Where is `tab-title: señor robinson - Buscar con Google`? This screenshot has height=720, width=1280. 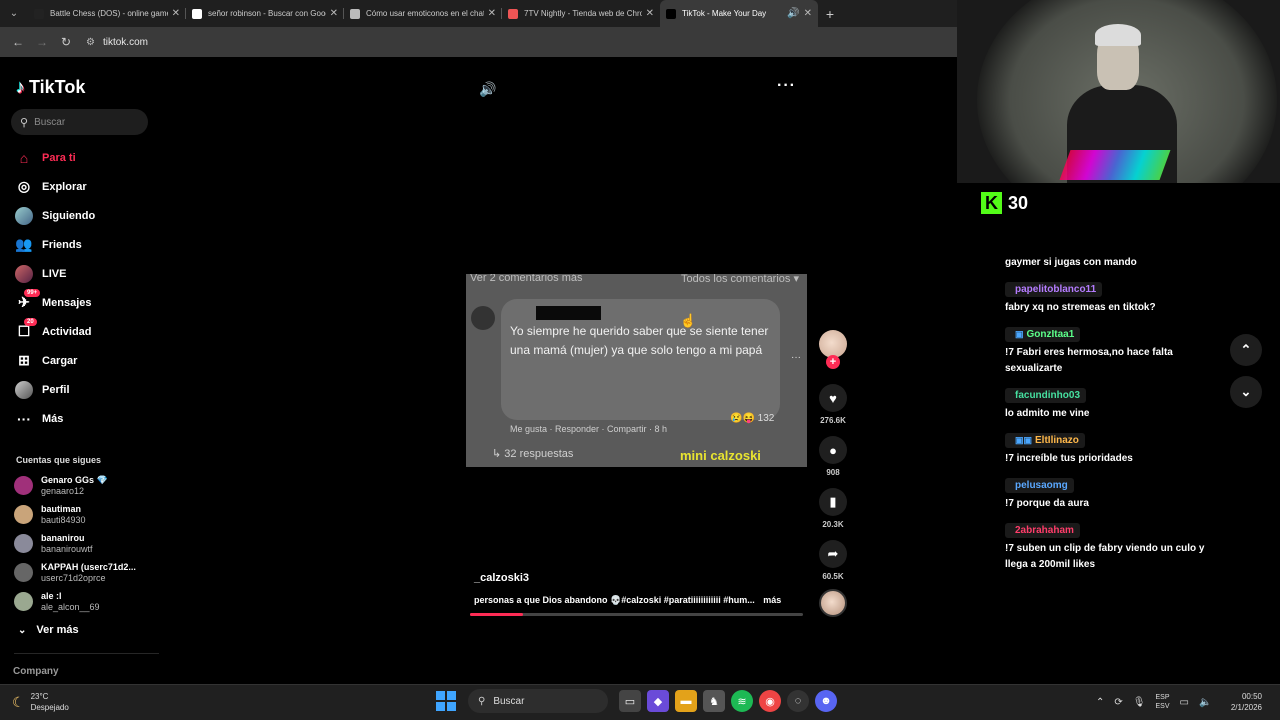
tab-title: señor robinson - Buscar con Google is located at coordinates (267, 13).